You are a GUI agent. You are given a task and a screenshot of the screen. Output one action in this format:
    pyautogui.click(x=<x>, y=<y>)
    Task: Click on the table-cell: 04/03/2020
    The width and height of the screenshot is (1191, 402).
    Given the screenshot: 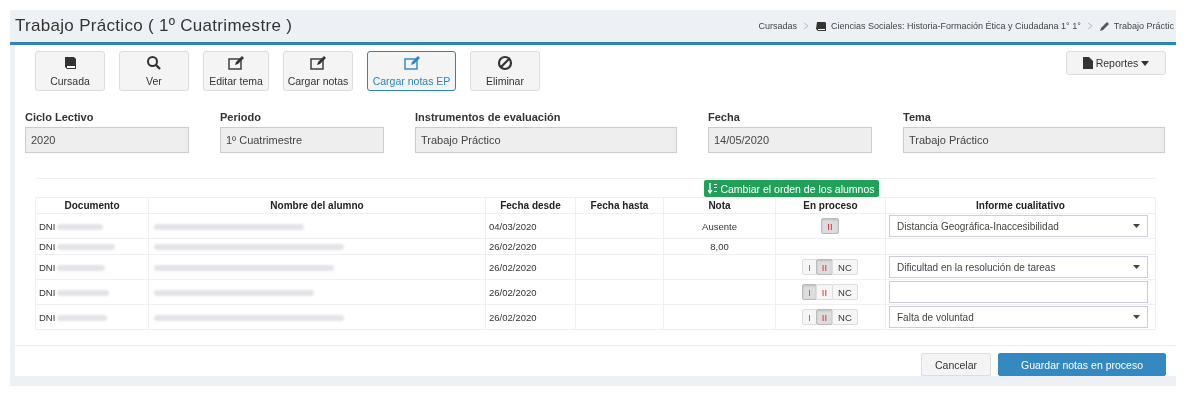 What is the action you would take?
    pyautogui.click(x=513, y=226)
    